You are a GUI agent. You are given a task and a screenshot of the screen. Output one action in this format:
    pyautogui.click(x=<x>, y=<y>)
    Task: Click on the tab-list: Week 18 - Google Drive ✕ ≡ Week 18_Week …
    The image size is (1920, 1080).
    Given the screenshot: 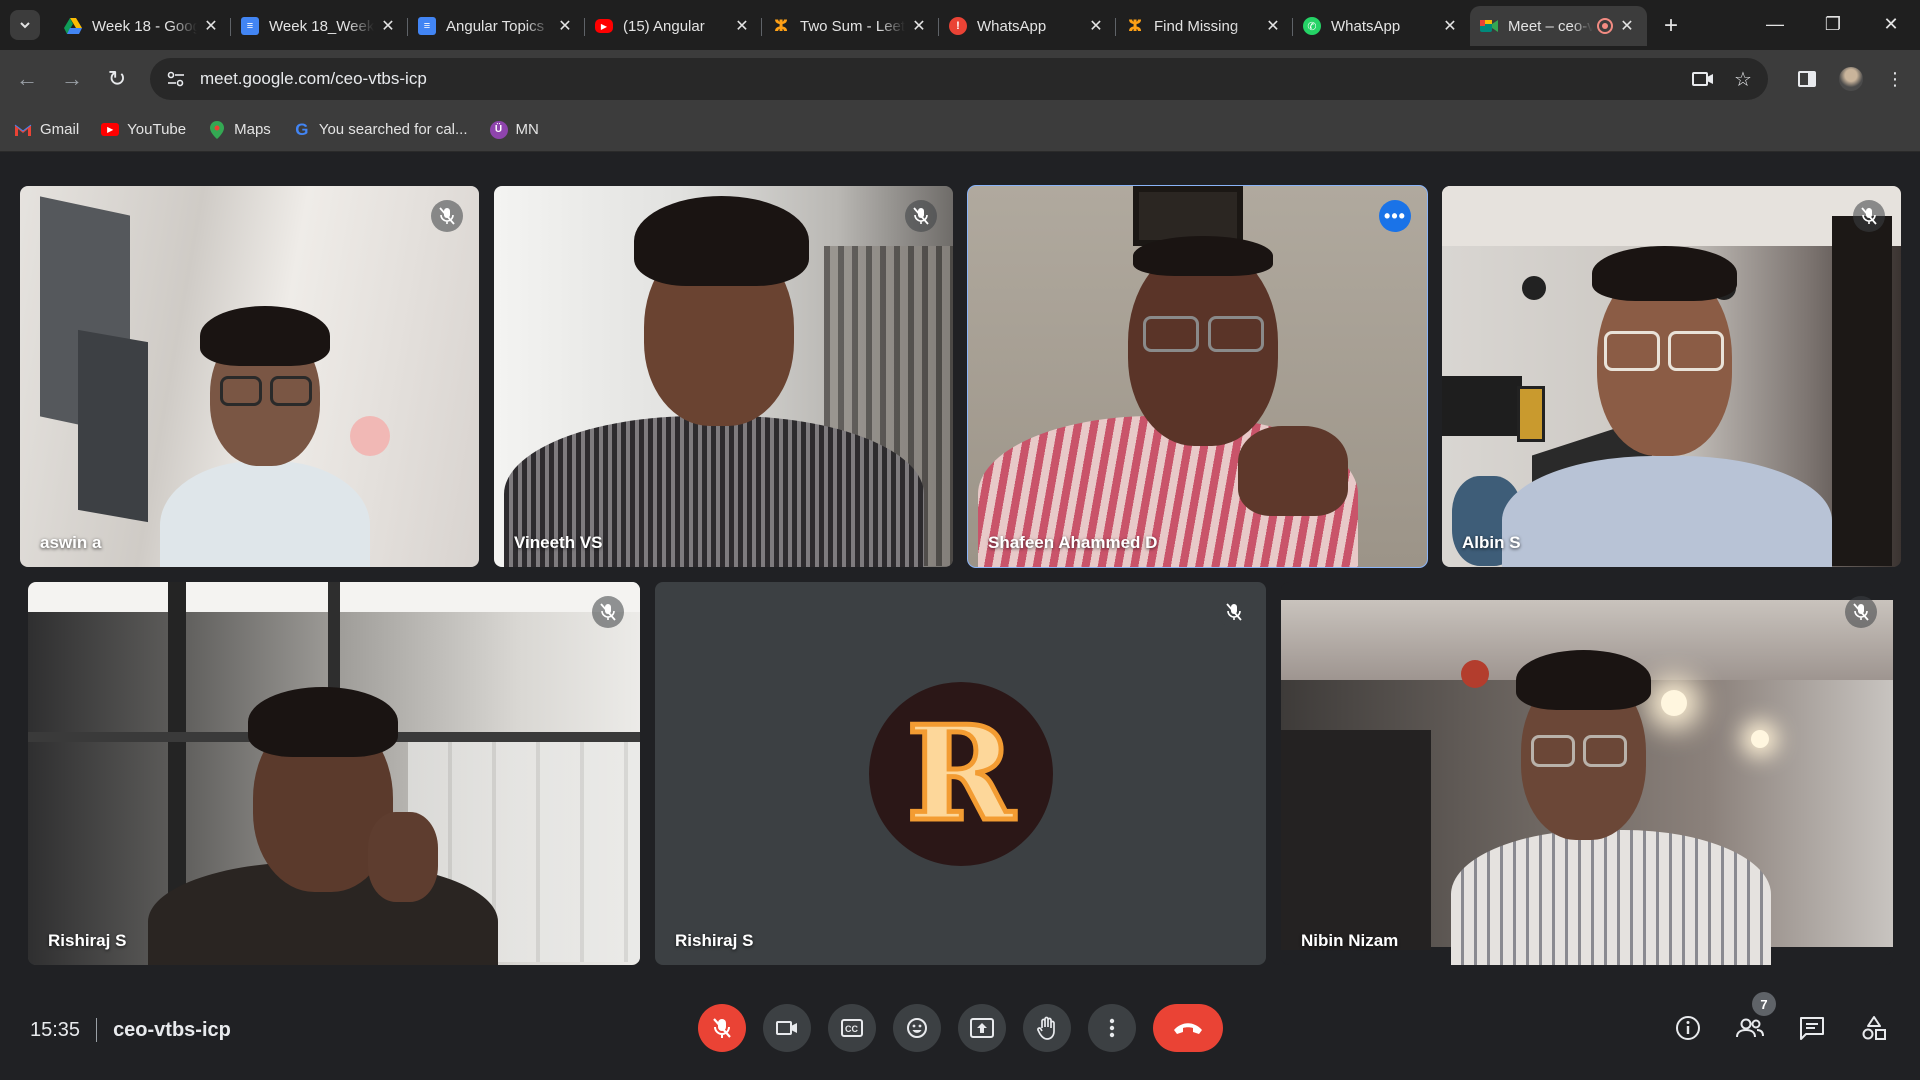 What is the action you would take?
    pyautogui.click(x=871, y=26)
    